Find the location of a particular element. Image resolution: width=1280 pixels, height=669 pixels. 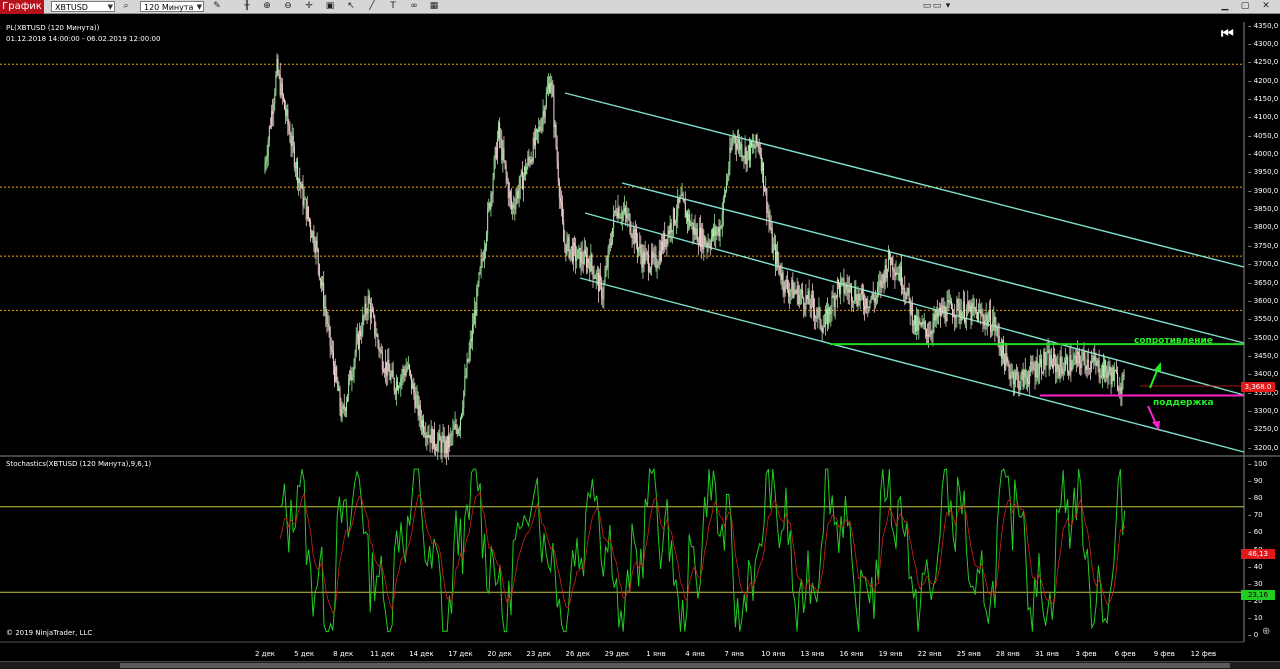

scrollbar-thumb is located at coordinates (675, 665).